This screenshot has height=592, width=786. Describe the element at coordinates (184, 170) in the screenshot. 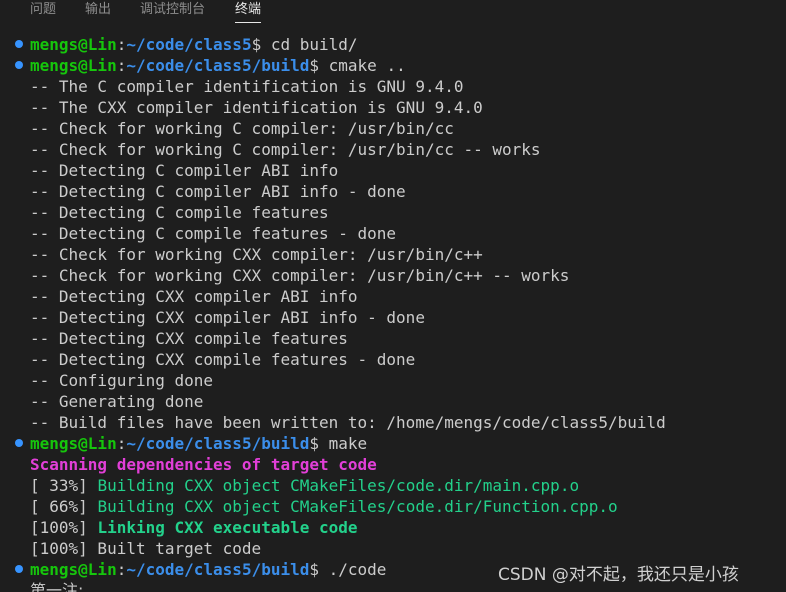

I see `cmake-output-text: -- Detecting C compiler ABI info` at that location.